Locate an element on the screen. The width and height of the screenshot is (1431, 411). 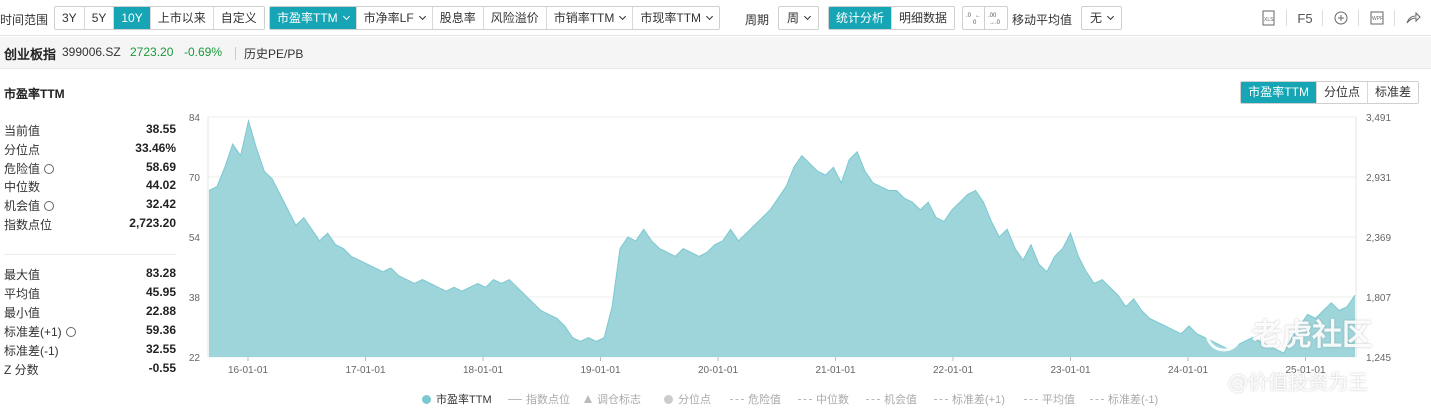
period-value: 周 is located at coordinates (793, 18).